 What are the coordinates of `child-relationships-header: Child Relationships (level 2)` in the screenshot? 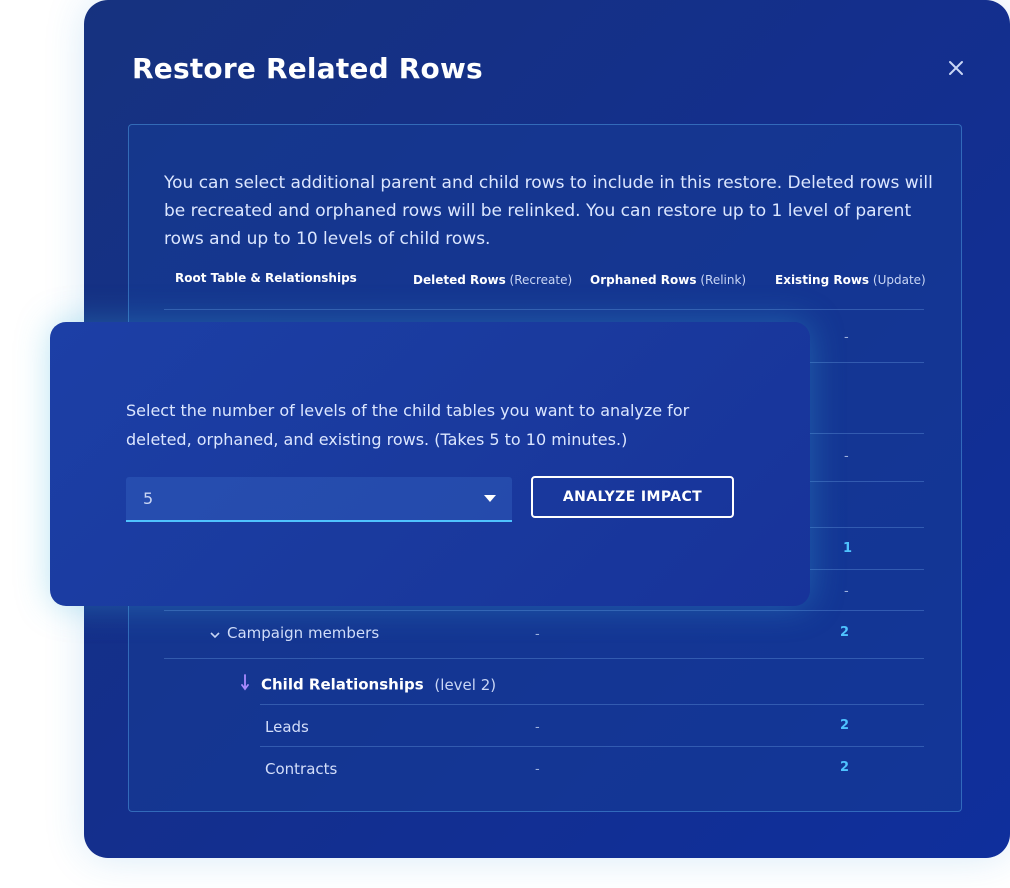 It's located at (368, 685).